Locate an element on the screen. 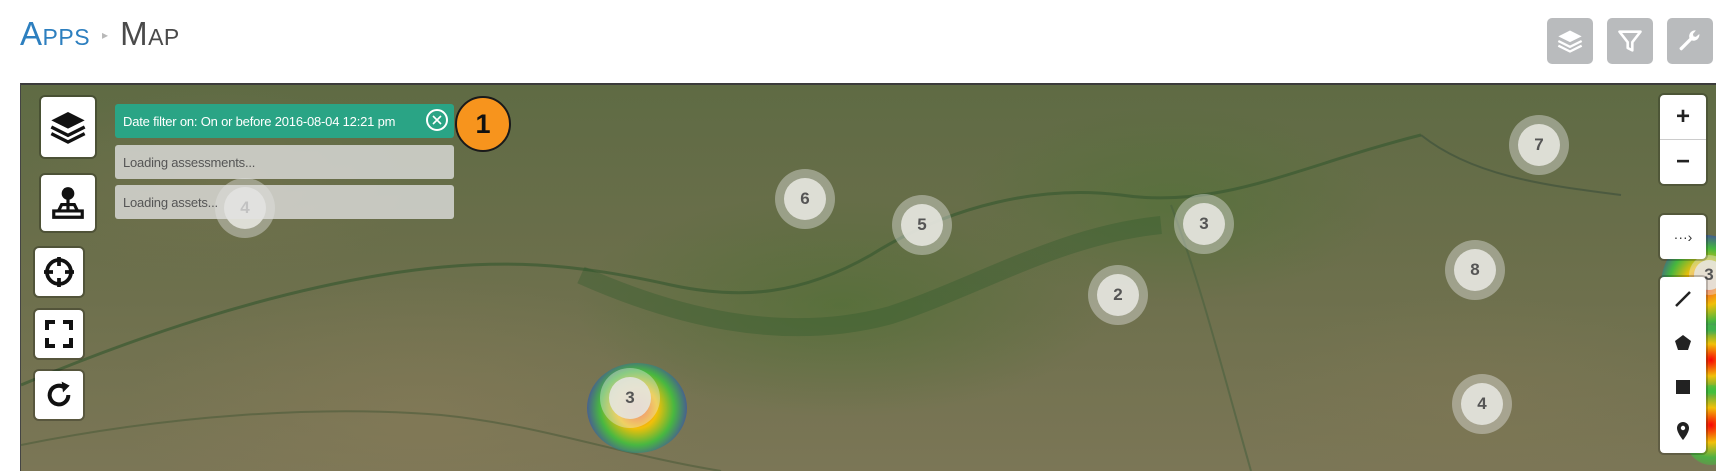  refresh-icon is located at coordinates (59, 394).